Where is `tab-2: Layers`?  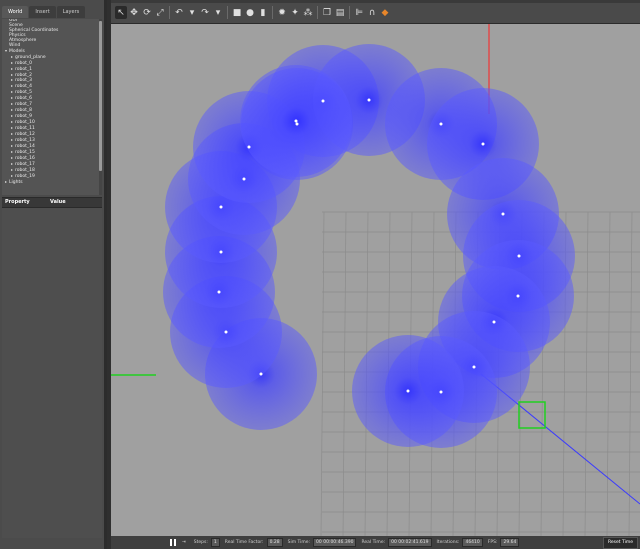 tab-2: Layers is located at coordinates (71, 12).